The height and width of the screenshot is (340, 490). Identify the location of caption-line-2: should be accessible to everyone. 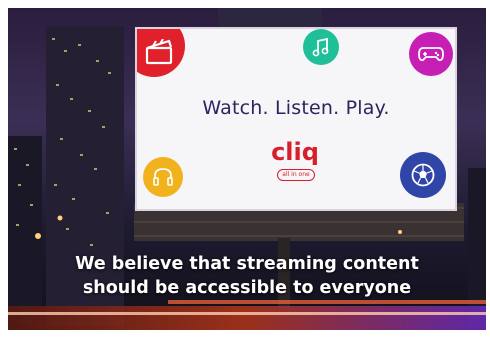
(247, 288).